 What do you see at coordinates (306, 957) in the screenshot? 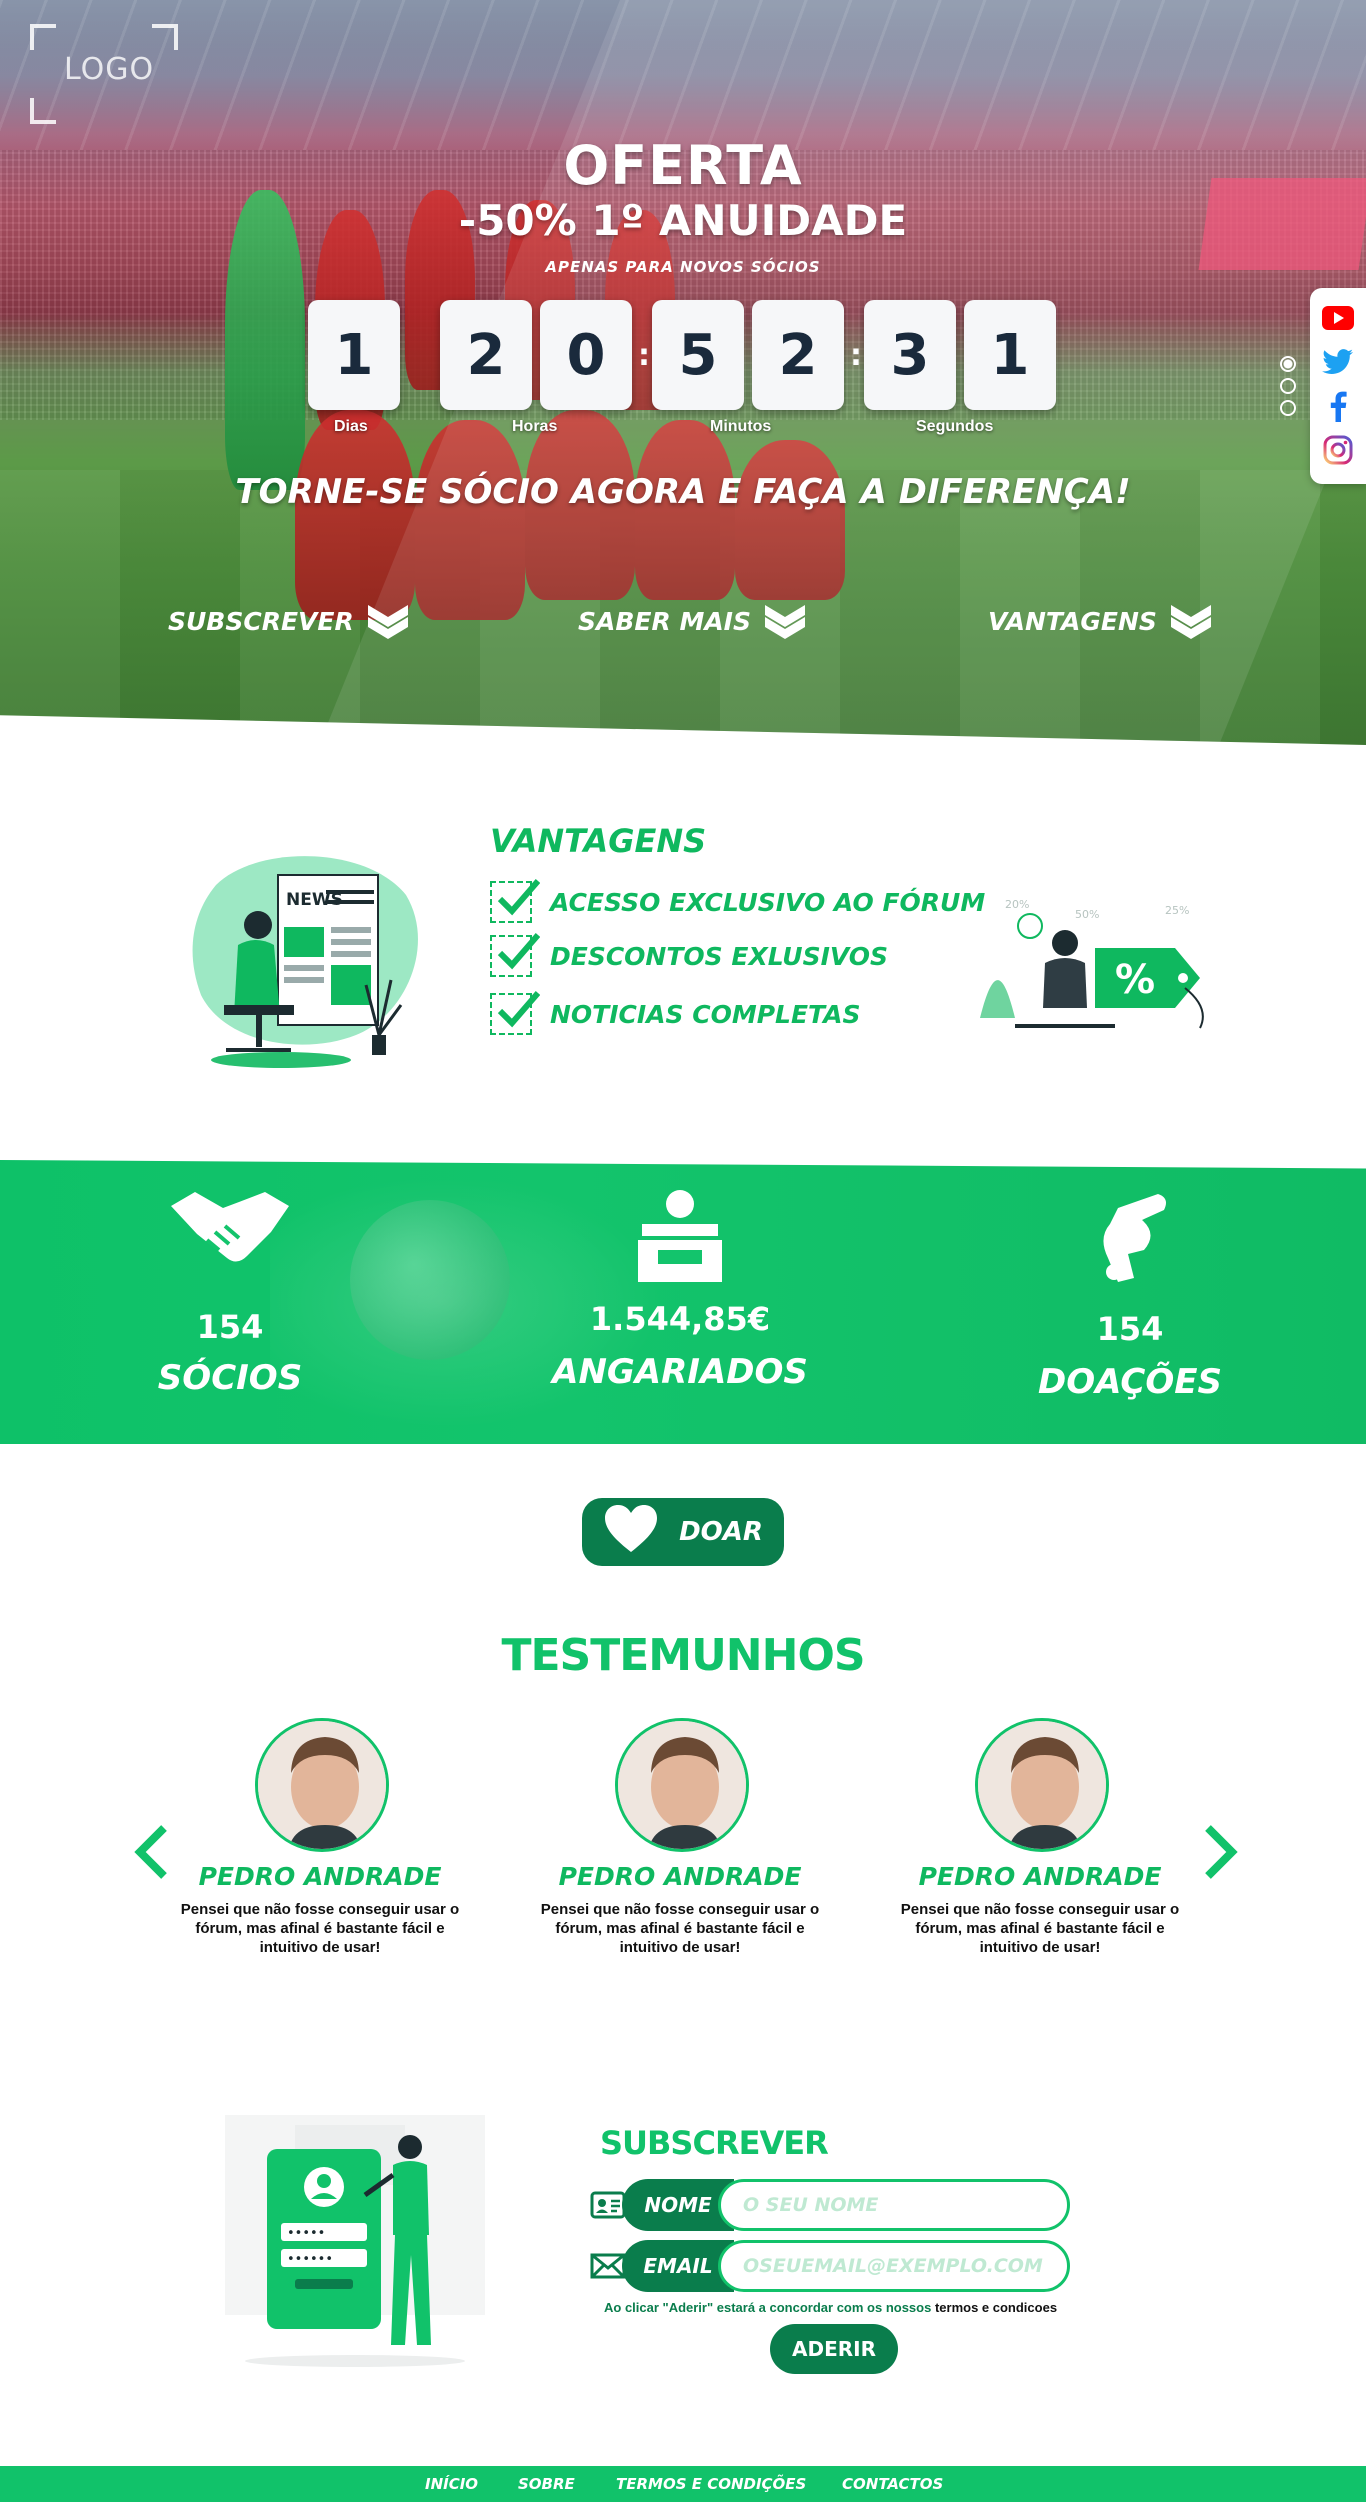
I see `news-reader-illustration: NEWS` at bounding box center [306, 957].